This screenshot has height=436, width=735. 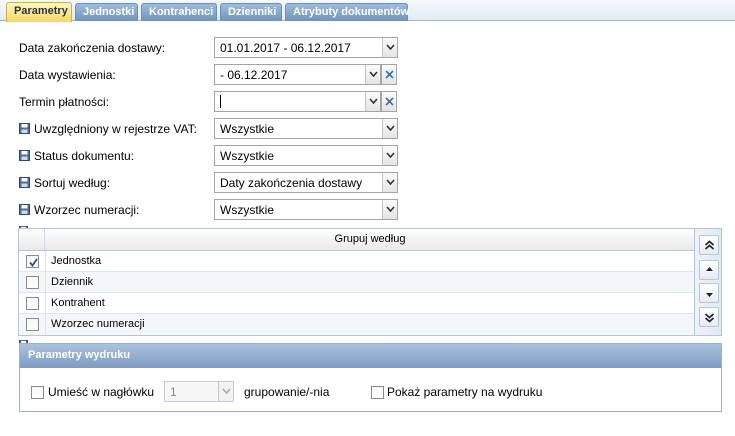 What do you see at coordinates (220, 101) in the screenshot?
I see `text-cursor` at bounding box center [220, 101].